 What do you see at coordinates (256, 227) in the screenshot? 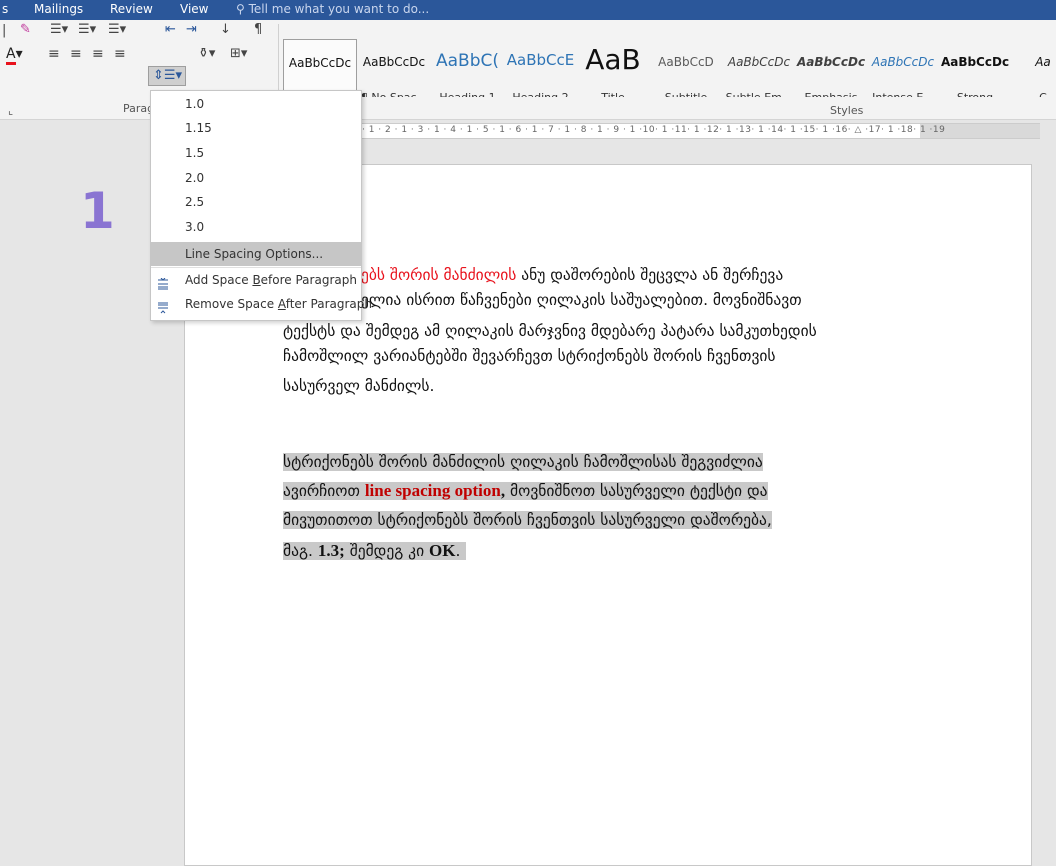
I see `spacing-option-3-0: 3.0` at bounding box center [256, 227].